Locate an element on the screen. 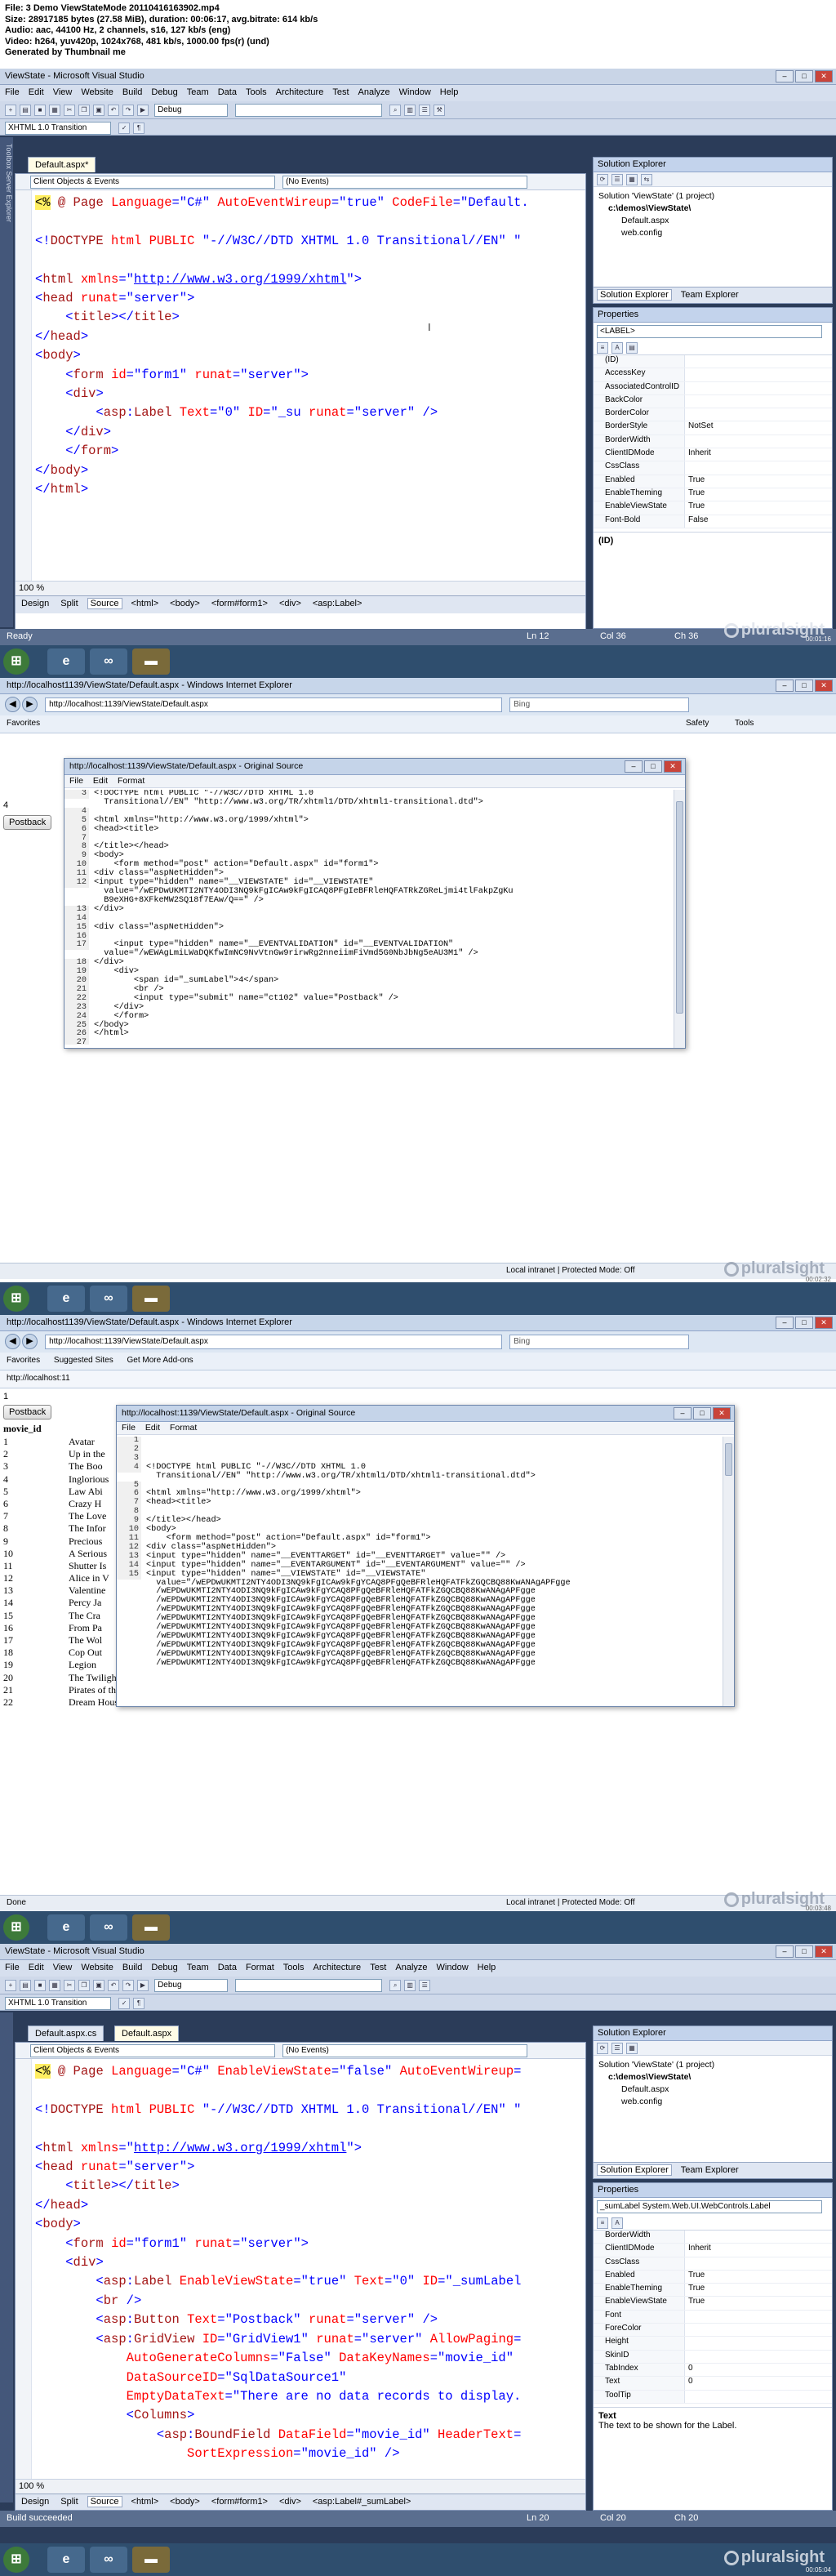 Image resolution: width=836 pixels, height=2576 pixels. open-icon: ▤ is located at coordinates (25, 111).